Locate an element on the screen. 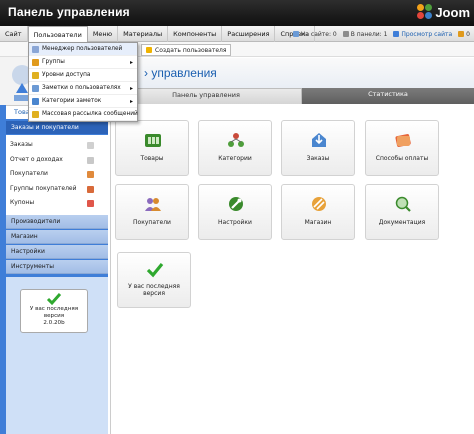 The width and height of the screenshot is (474, 434). create-user-label: Создать пользователя is located at coordinates (191, 50).